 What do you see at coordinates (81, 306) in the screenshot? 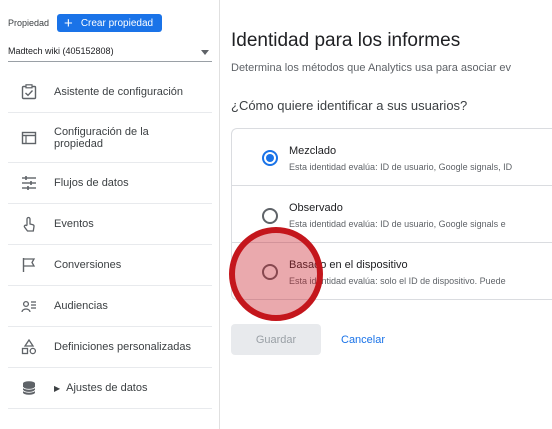
I see `sidebar-item-label: Audiencias` at bounding box center [81, 306].